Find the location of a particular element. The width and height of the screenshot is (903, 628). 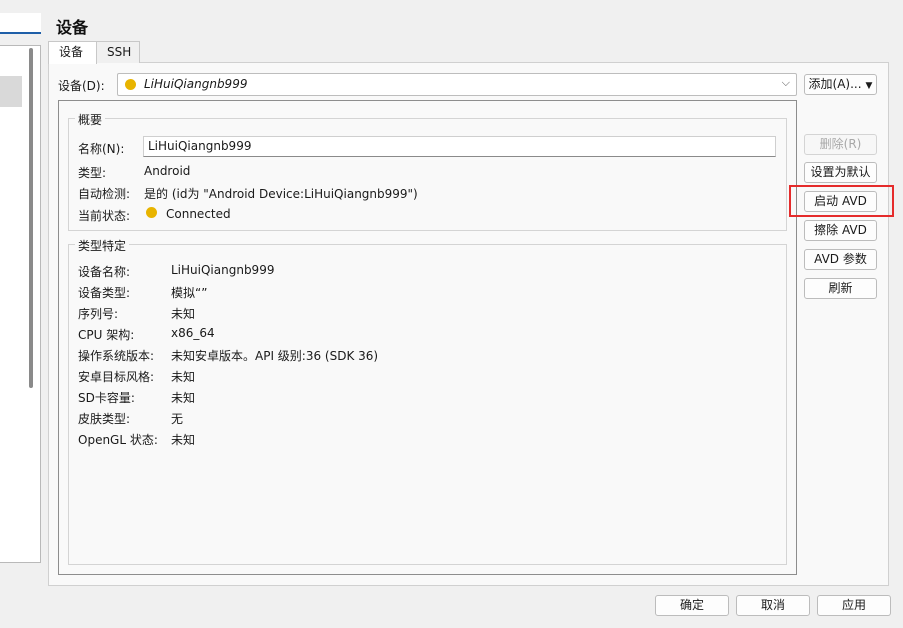

overview-group-title: 概要 is located at coordinates (90, 119).